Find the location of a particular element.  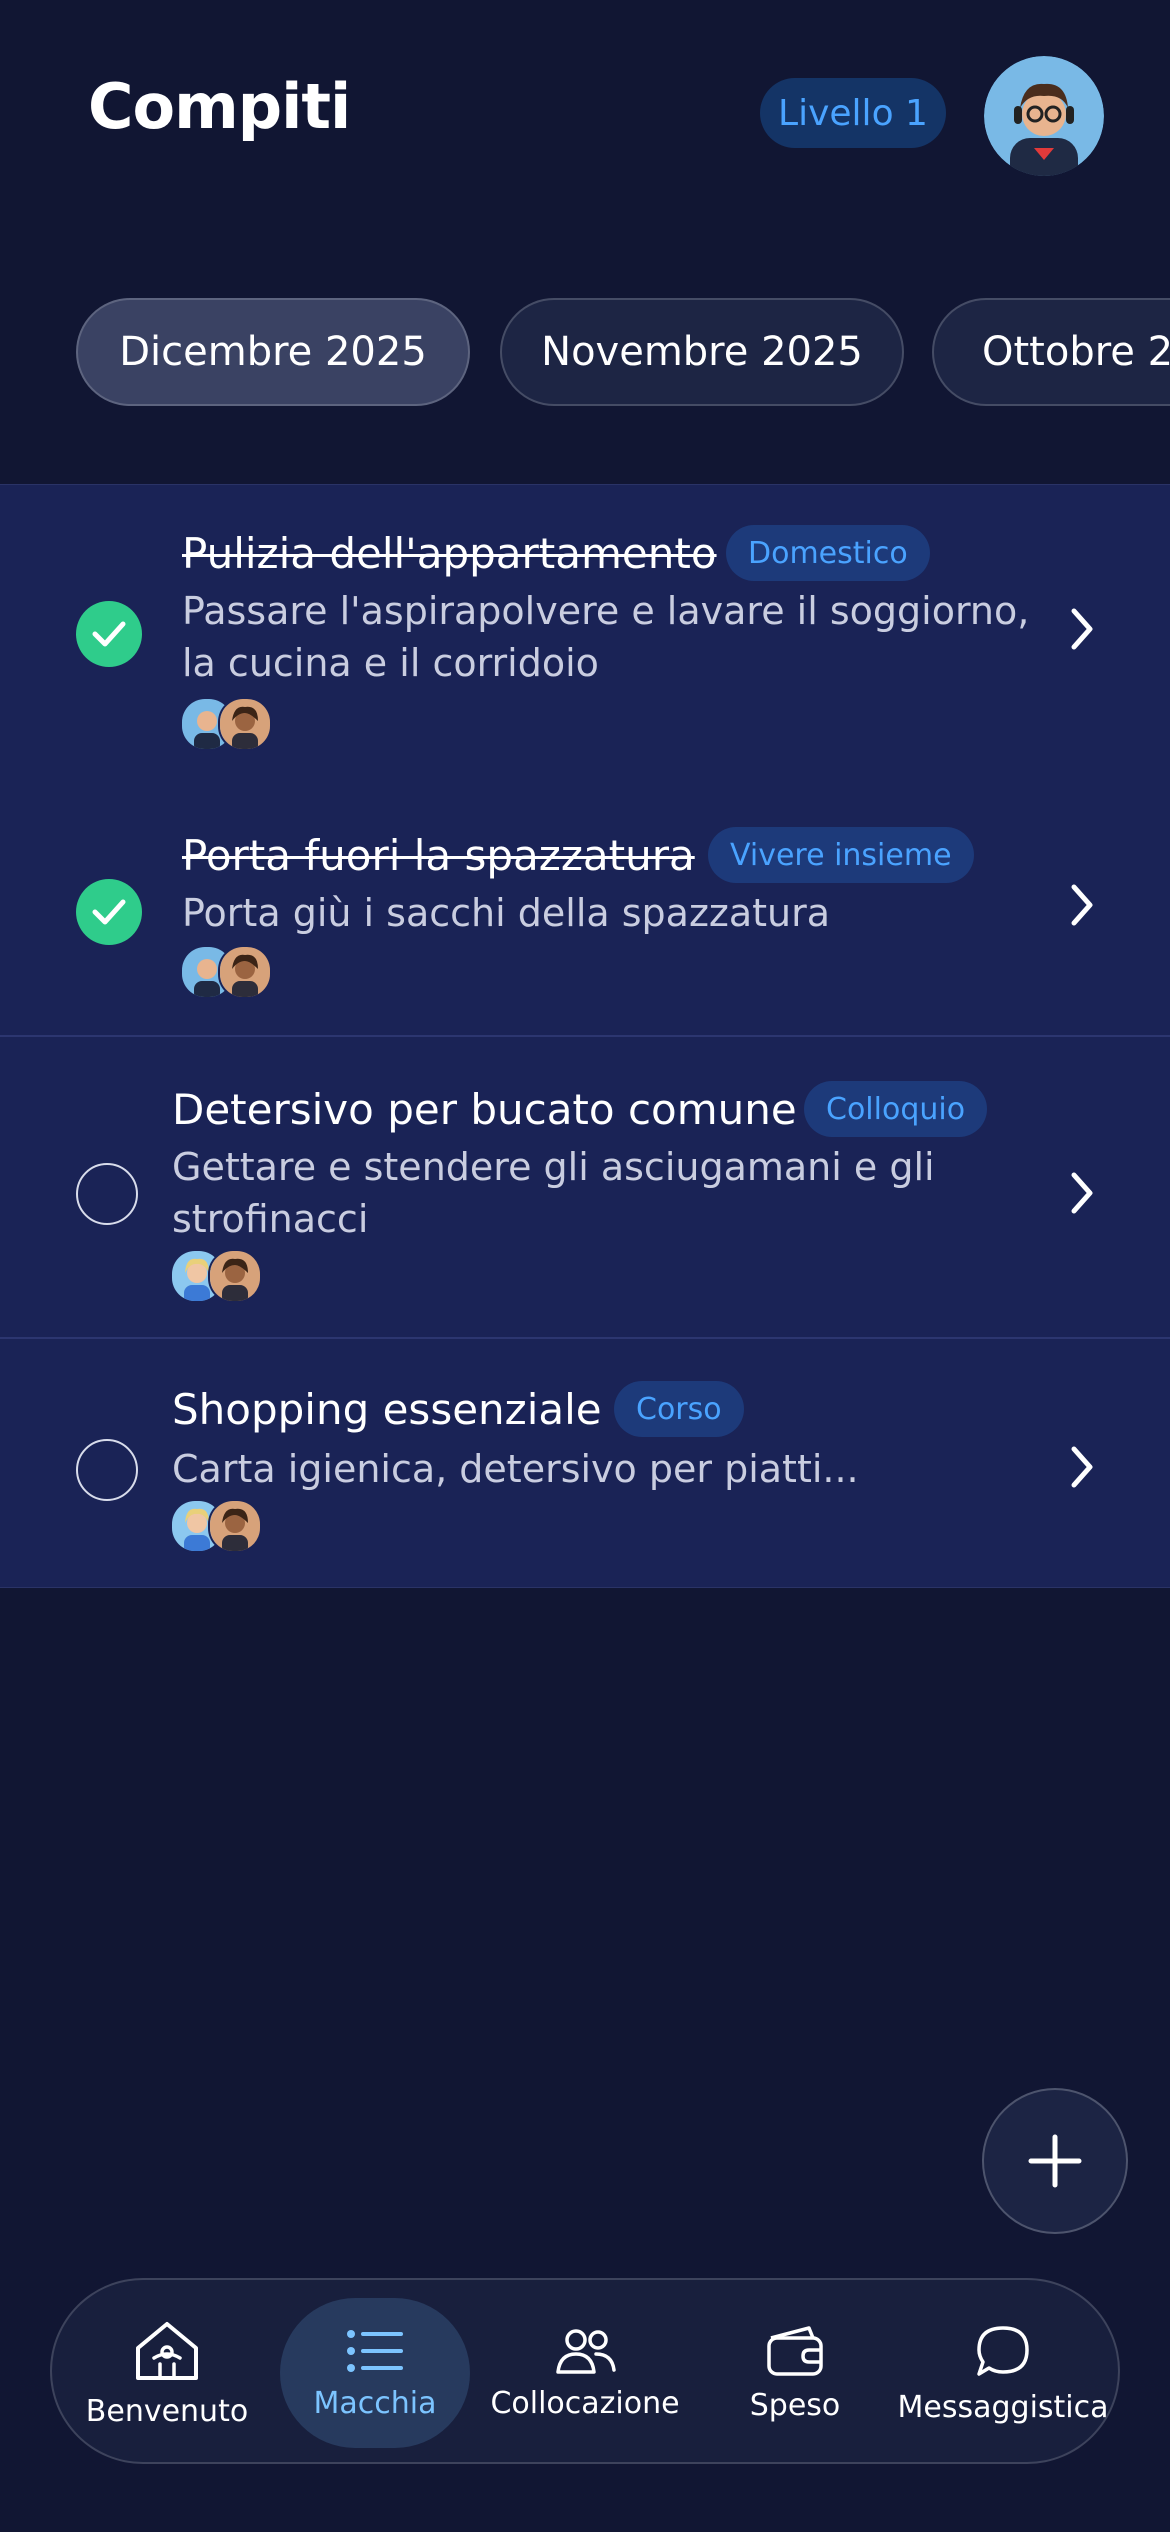

nav-item-speso: Speso is located at coordinates (795, 2373).